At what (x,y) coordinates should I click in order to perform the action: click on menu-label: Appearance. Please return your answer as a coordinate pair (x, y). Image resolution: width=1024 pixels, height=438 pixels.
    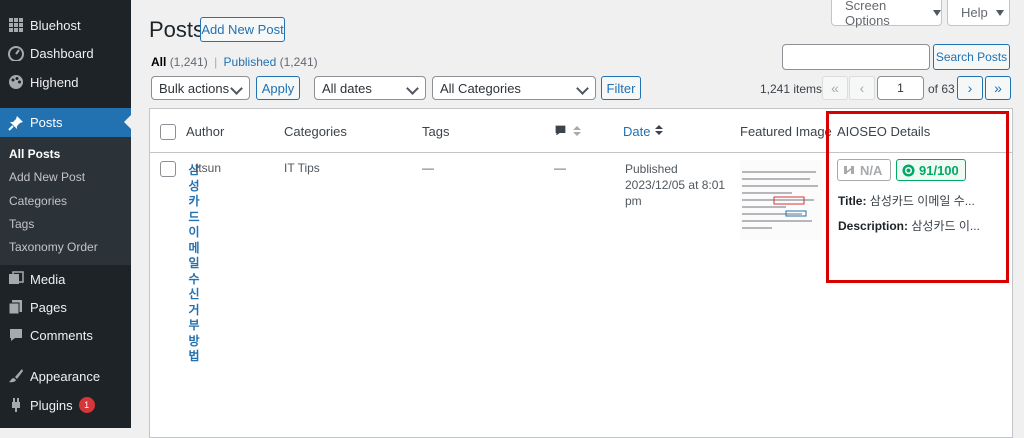
    Looking at the image, I should click on (65, 376).